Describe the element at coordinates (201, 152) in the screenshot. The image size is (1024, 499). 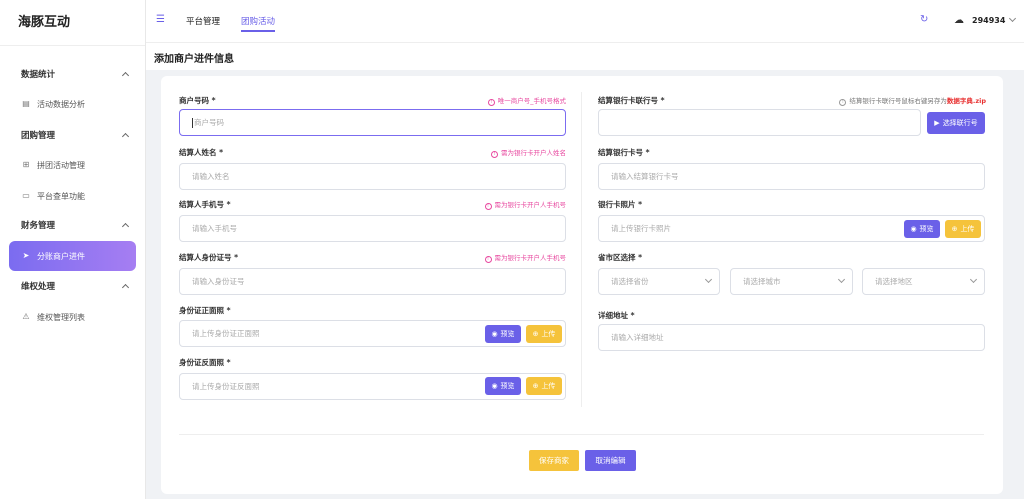
I see `account-name-label: 结算人姓名 *` at that location.